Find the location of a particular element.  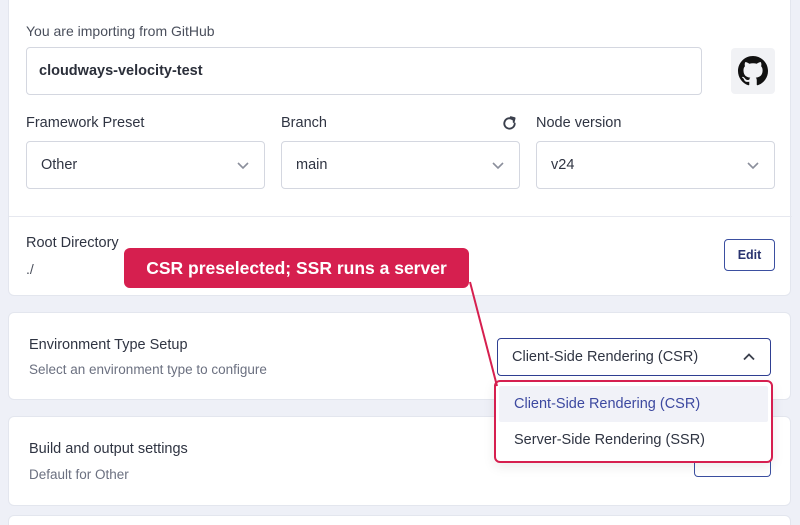

environment-type-selected: Client-Side Rendering (CSR) is located at coordinates (605, 357).